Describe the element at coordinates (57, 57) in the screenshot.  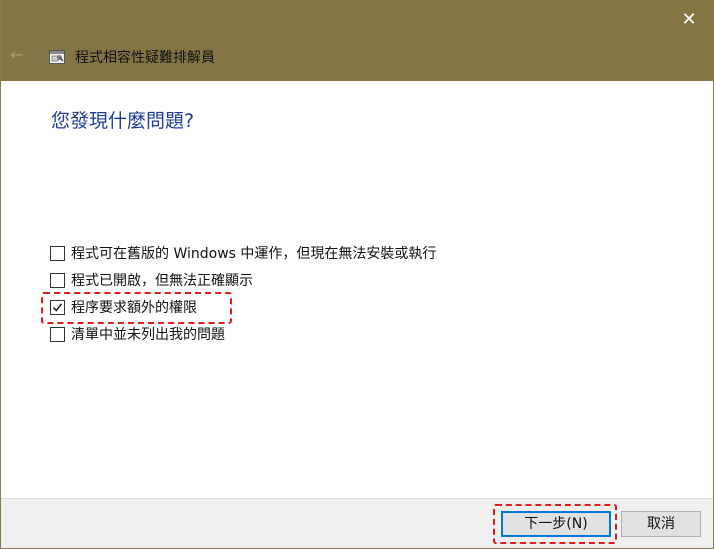
I see `compat-troubleshooter-icon` at that location.